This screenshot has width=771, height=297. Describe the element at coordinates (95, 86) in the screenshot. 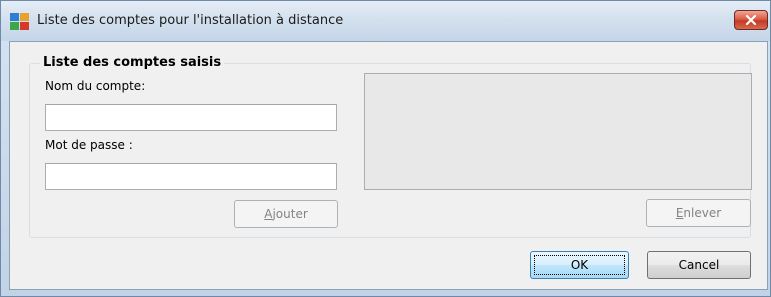

I see `account-name-label: Nom du compte:` at that location.